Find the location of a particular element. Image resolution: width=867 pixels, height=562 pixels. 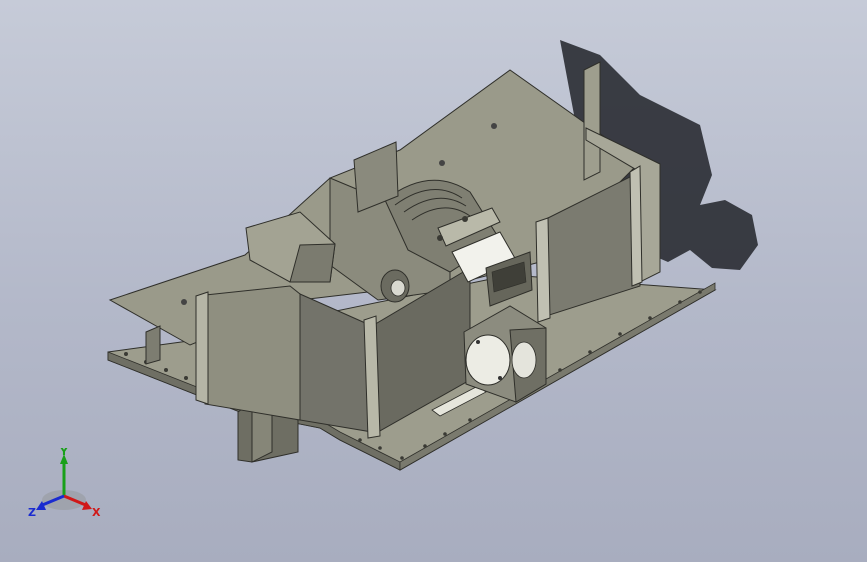

front-duct-panel is located at coordinates (284, 359).